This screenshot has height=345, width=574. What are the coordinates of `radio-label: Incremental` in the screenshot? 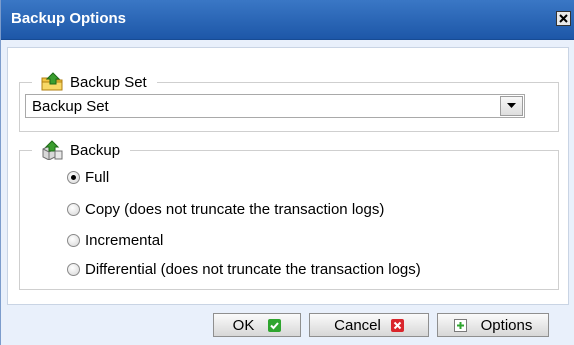 It's located at (124, 240).